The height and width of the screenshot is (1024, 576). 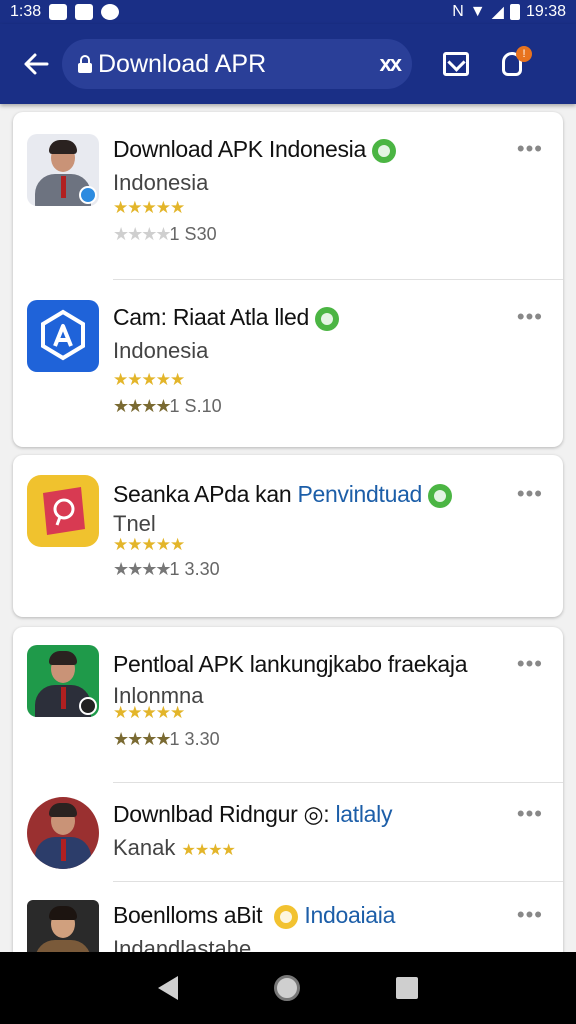 I want to click on app-icon-chat, so click(x=63, y=511).